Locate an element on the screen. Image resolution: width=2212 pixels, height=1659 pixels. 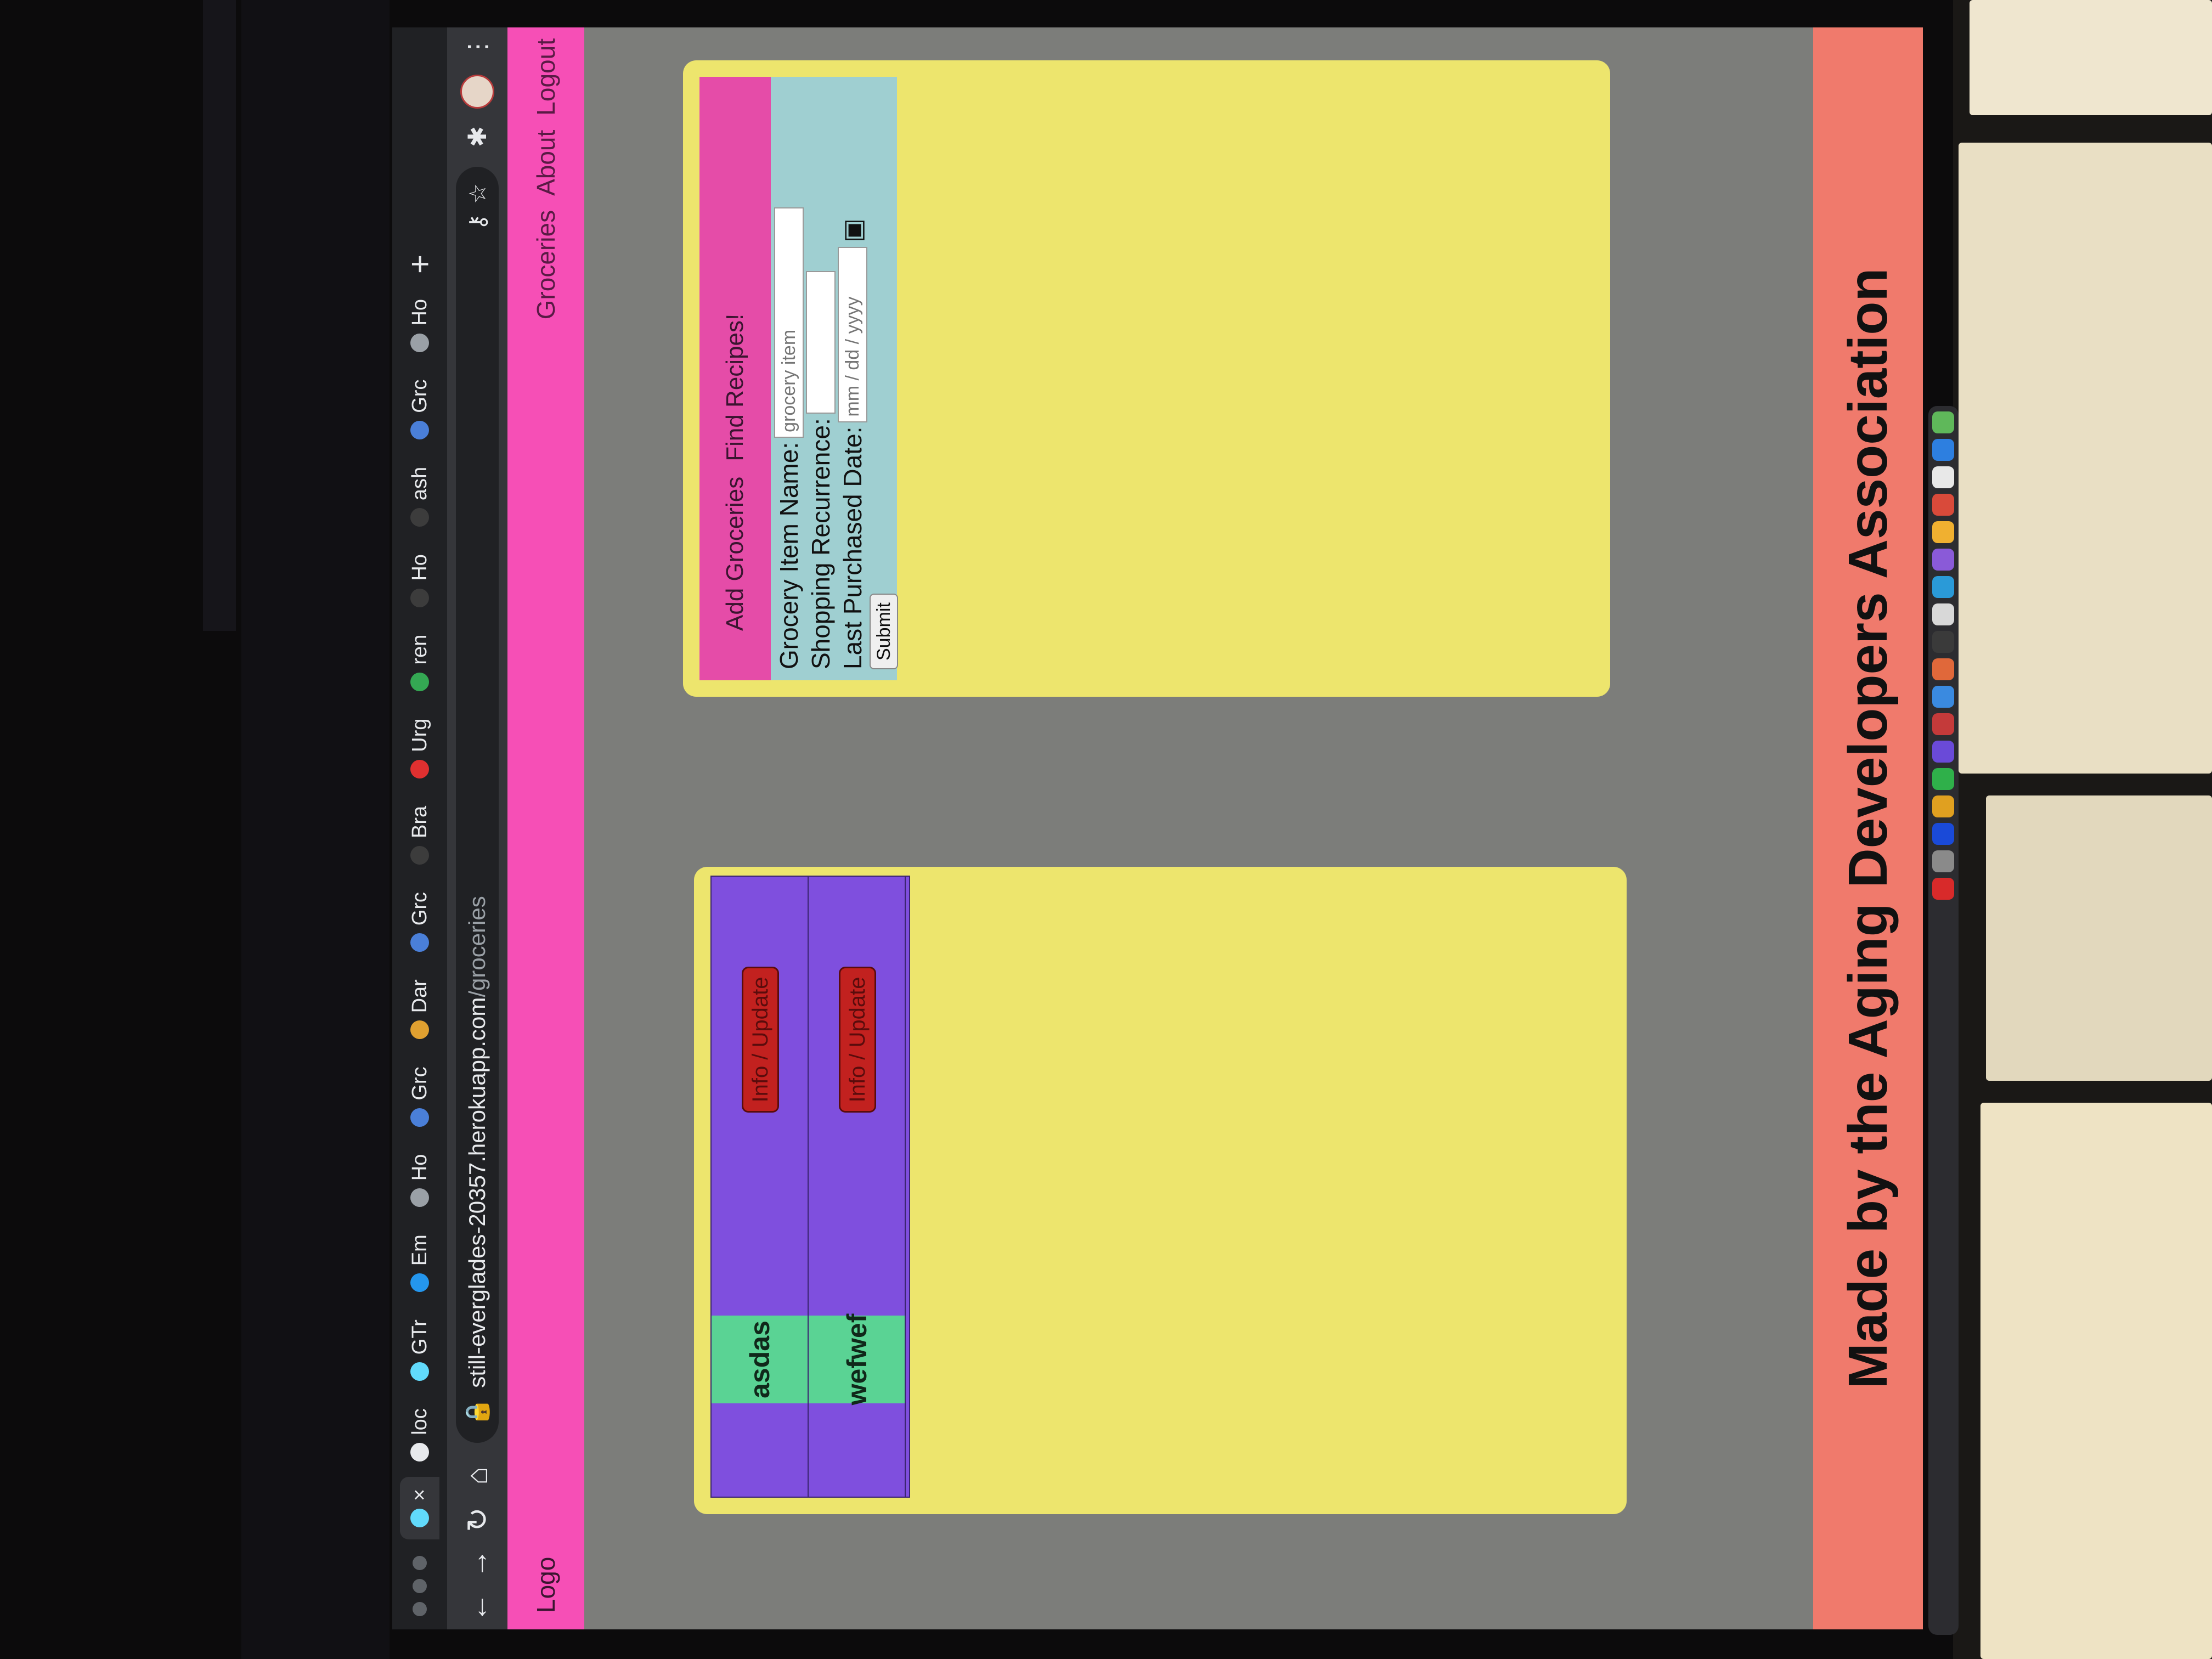
tab: GTr is located at coordinates (419, 1350).